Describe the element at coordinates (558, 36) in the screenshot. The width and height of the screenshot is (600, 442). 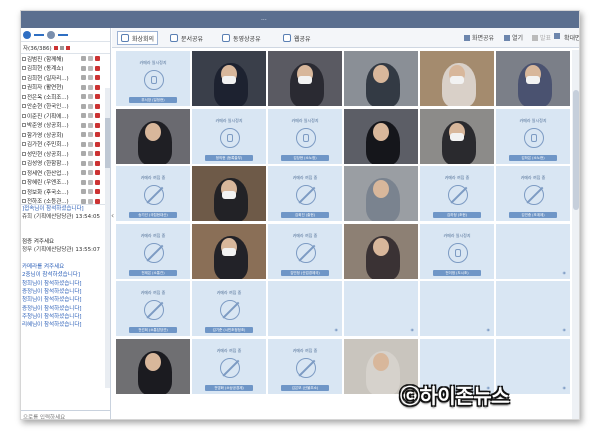
I see `layout-button` at that location.